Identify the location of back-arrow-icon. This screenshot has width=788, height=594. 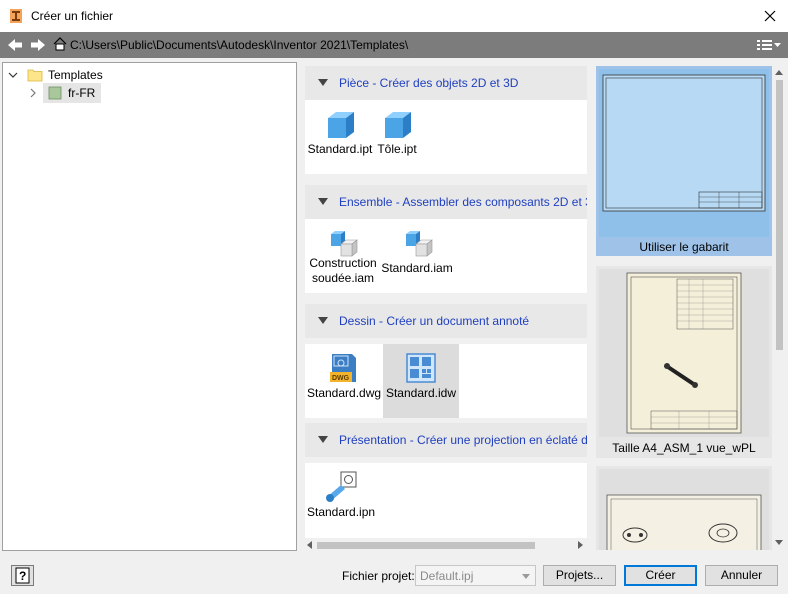
(15, 45).